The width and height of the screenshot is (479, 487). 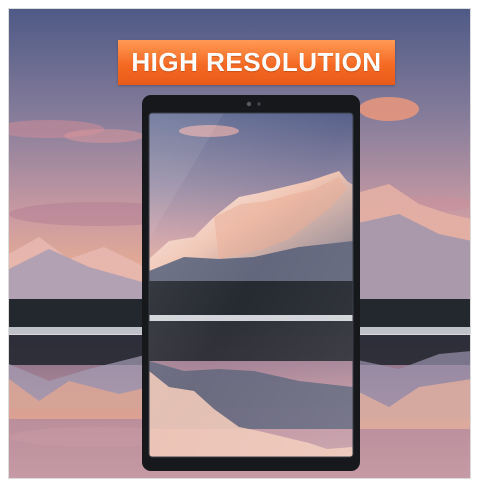 I want to click on banner-label: HIGH RESOLUTION, so click(x=256, y=62).